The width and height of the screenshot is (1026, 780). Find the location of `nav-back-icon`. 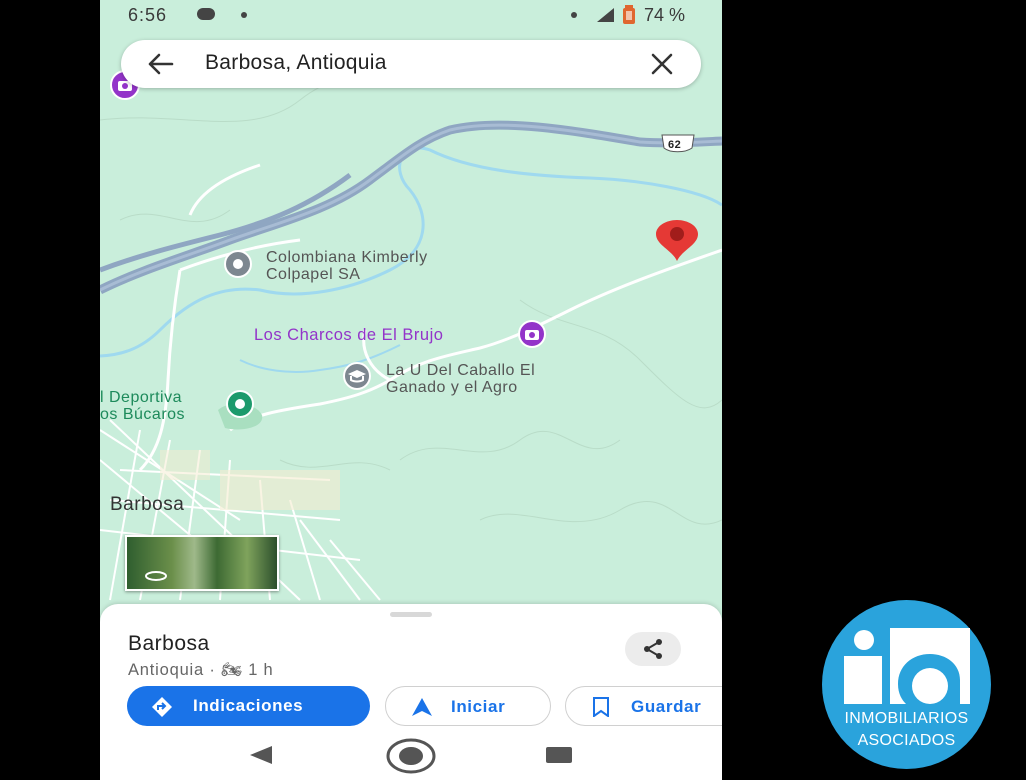

nav-back-icon is located at coordinates (261, 755).